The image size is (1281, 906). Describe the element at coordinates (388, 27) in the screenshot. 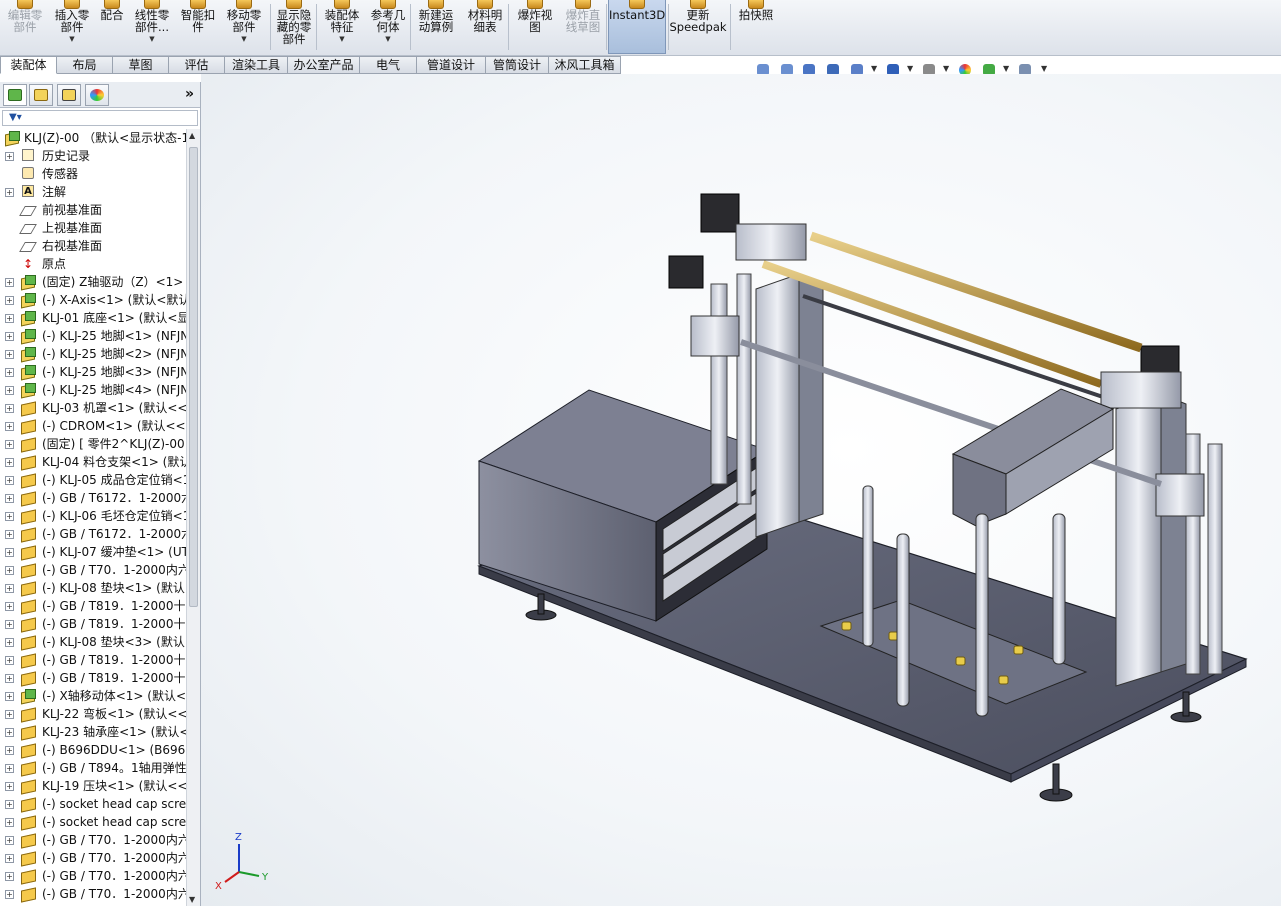

I see `ribbon-button-8: 参考几 何体 ▼` at that location.